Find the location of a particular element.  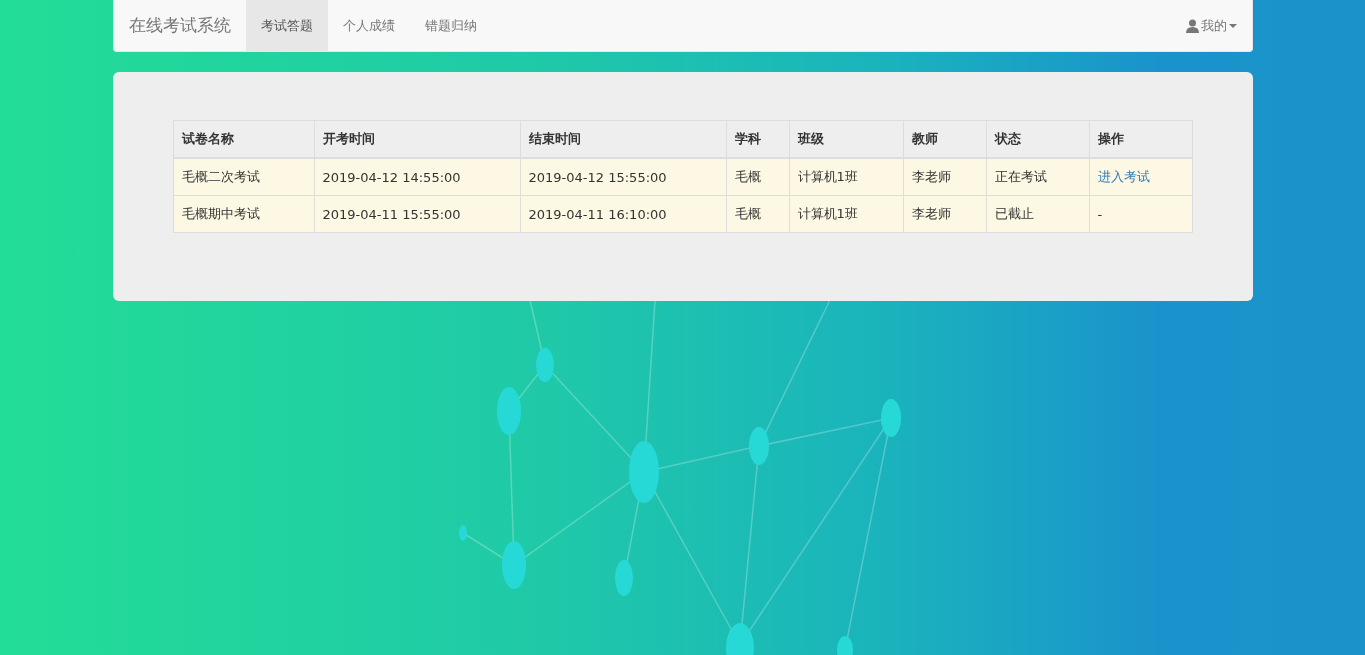

nav-tab: 考试答题 is located at coordinates (286, 25).